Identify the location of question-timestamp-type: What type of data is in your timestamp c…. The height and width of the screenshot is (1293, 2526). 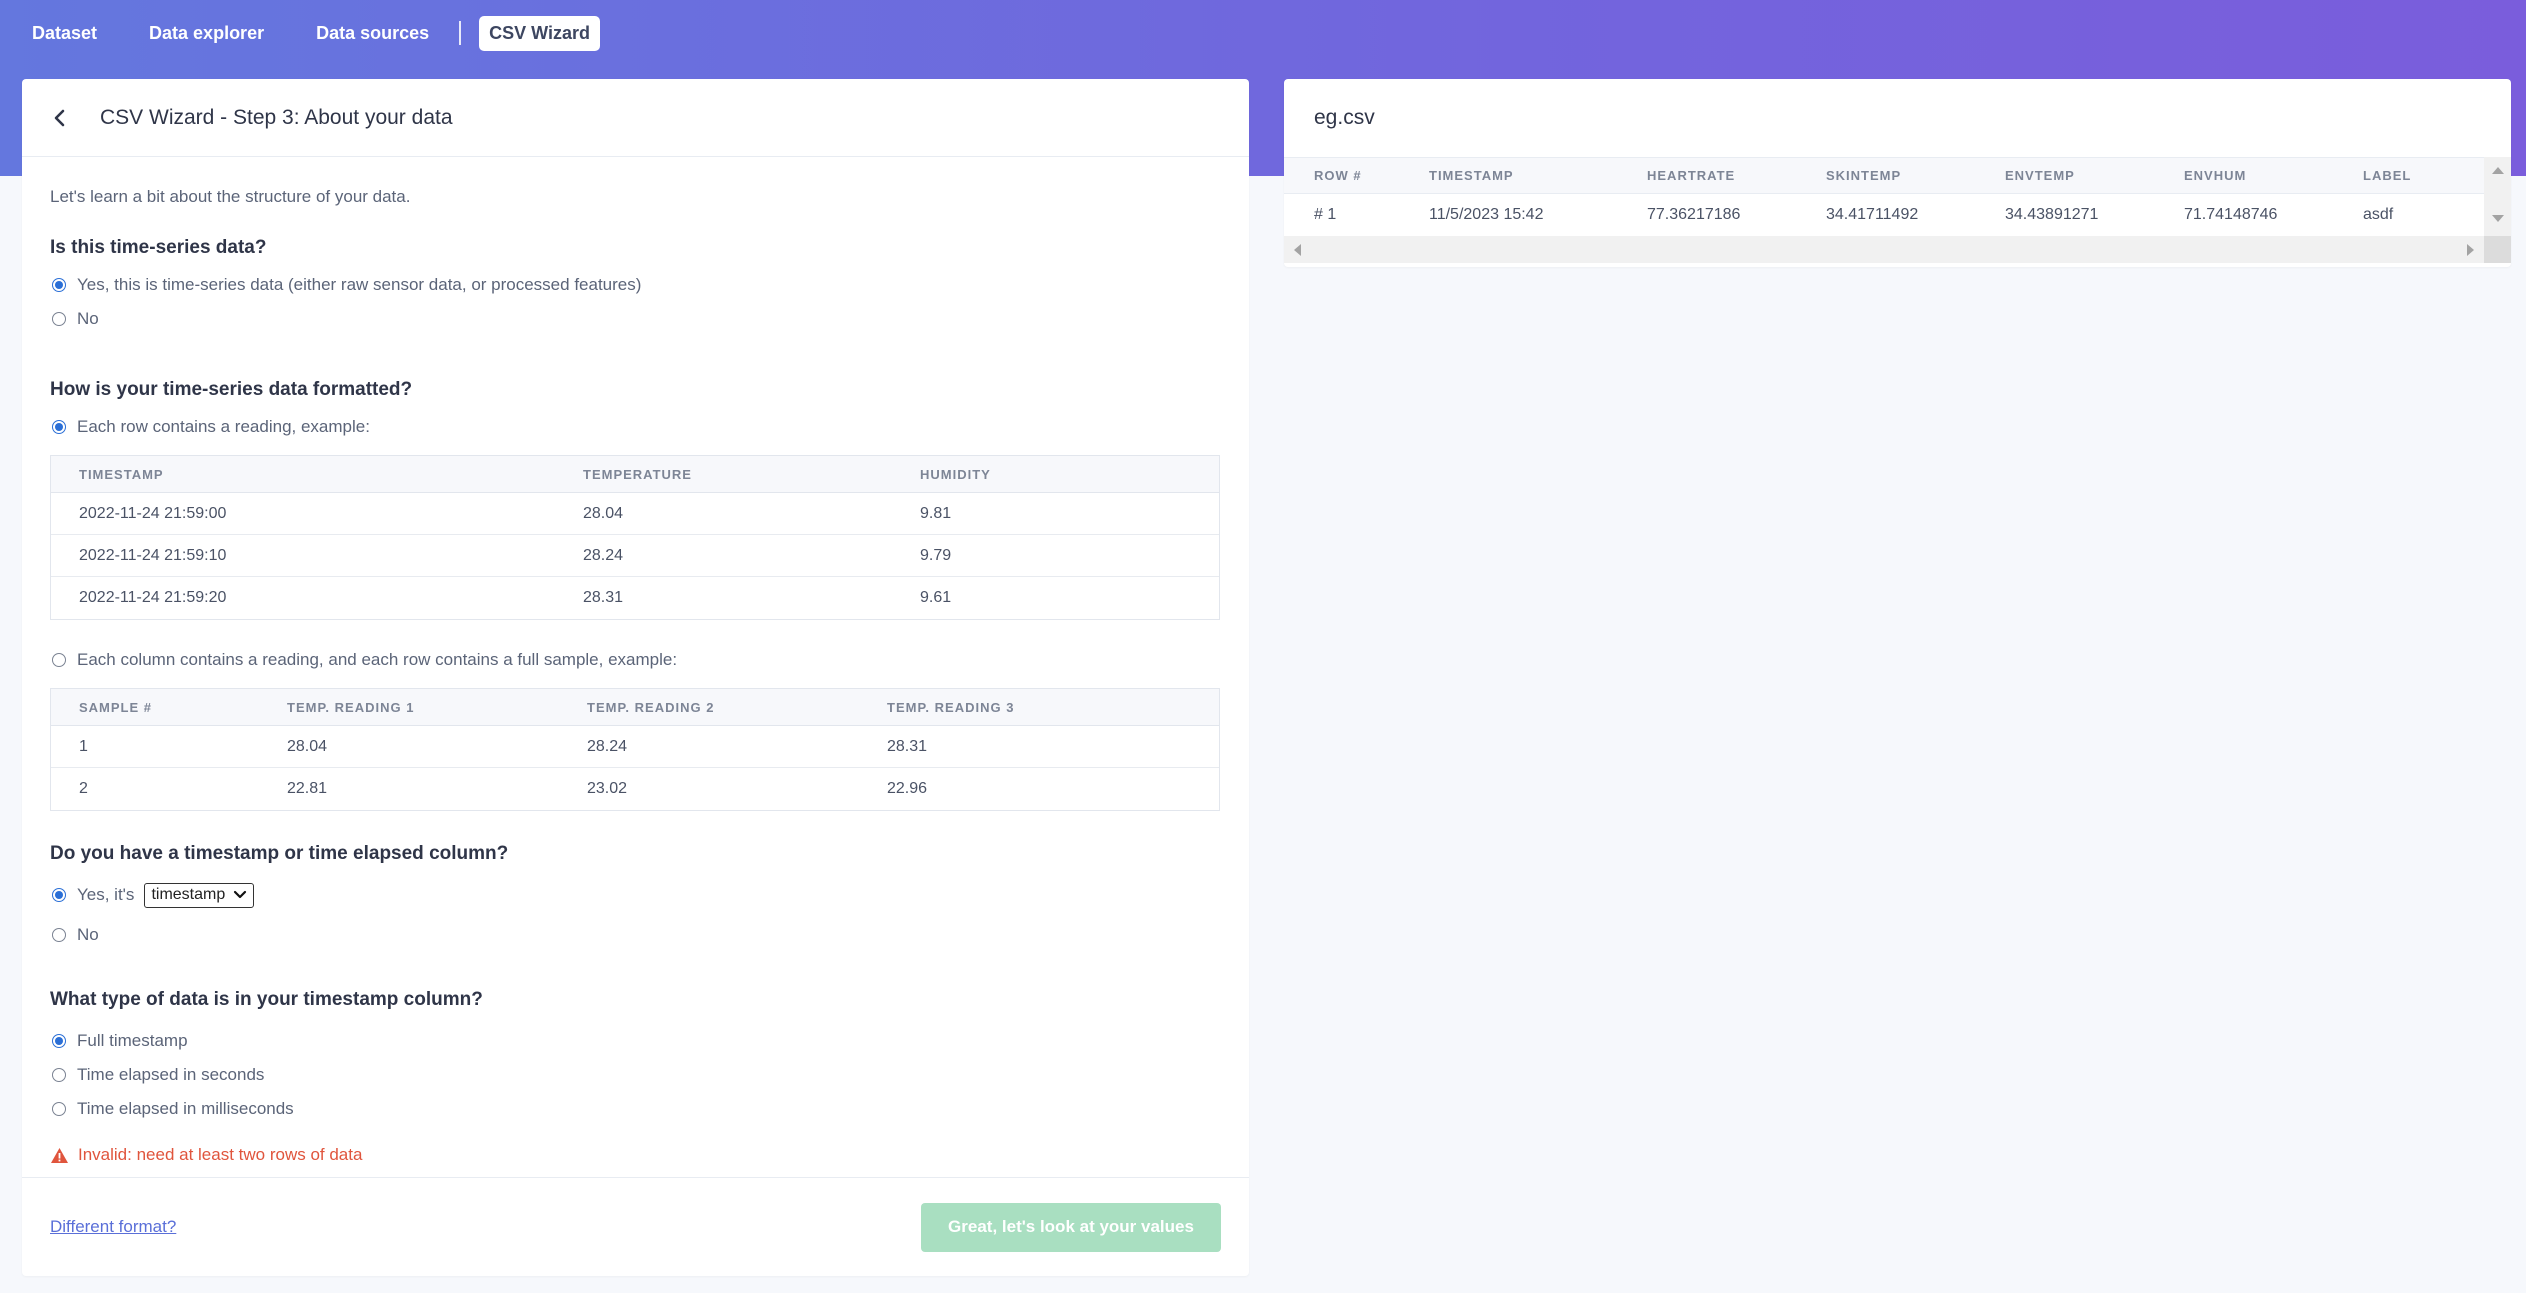
(266, 999).